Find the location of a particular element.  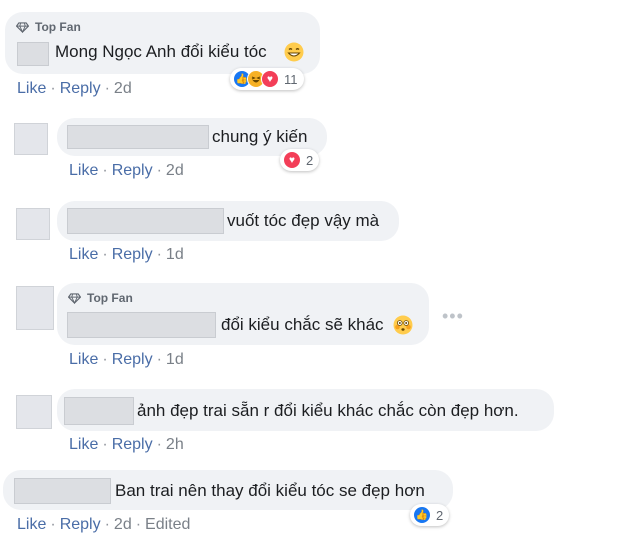

comment-text: chung ý kiến is located at coordinates (260, 136).